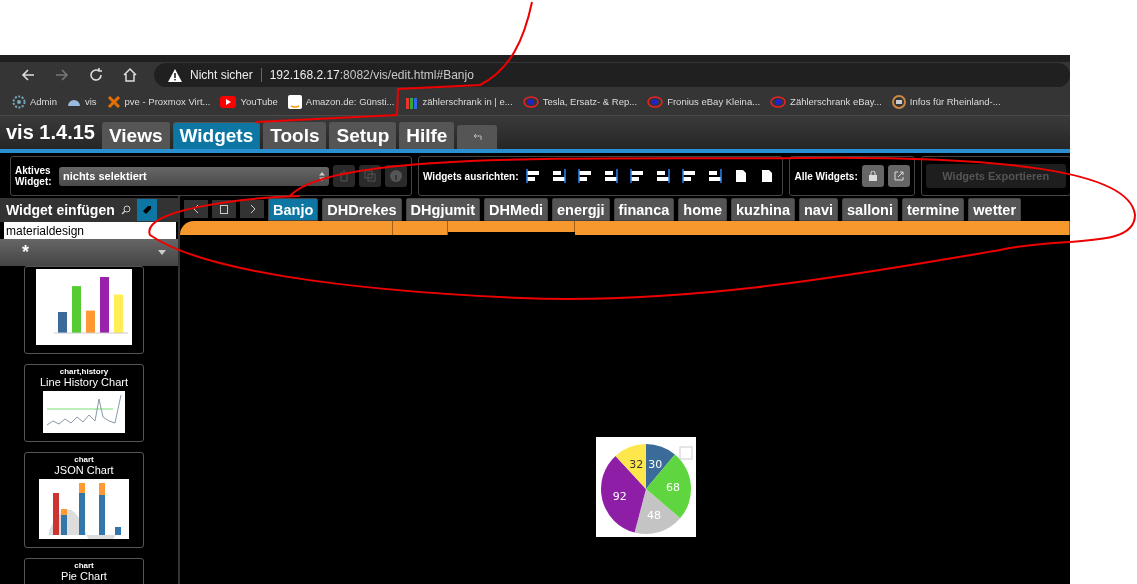 The height and width of the screenshot is (584, 1137). I want to click on info-icon, so click(396, 176).